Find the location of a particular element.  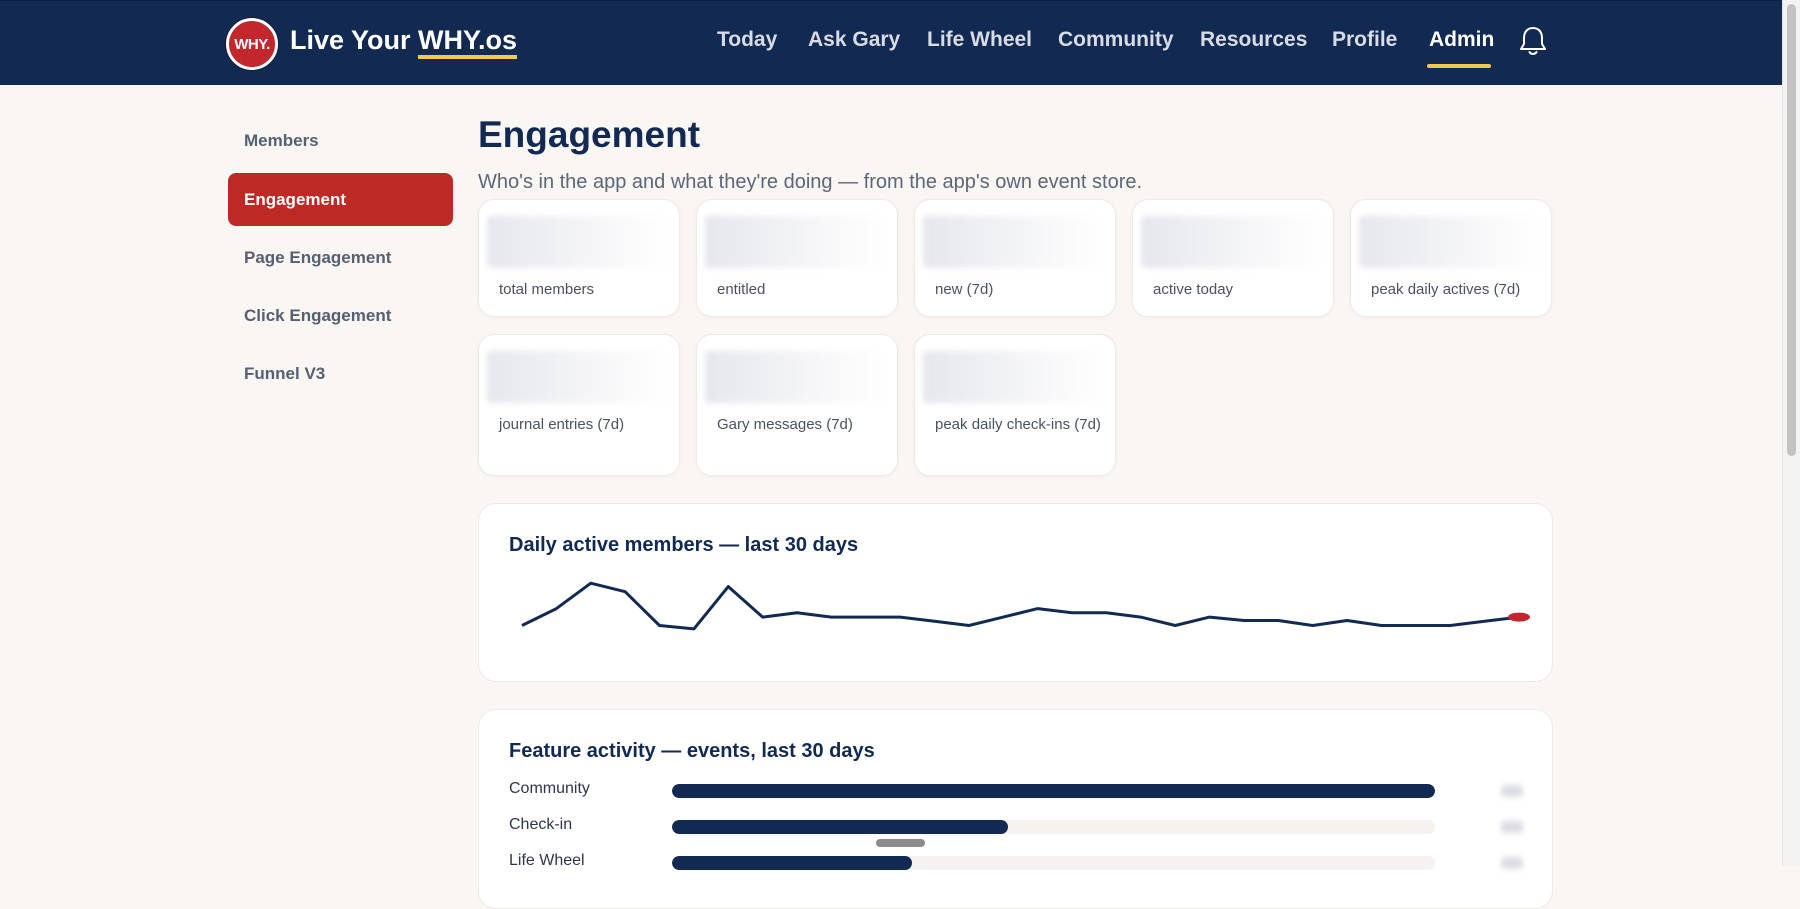

page-title: Engagement is located at coordinates (589, 134).